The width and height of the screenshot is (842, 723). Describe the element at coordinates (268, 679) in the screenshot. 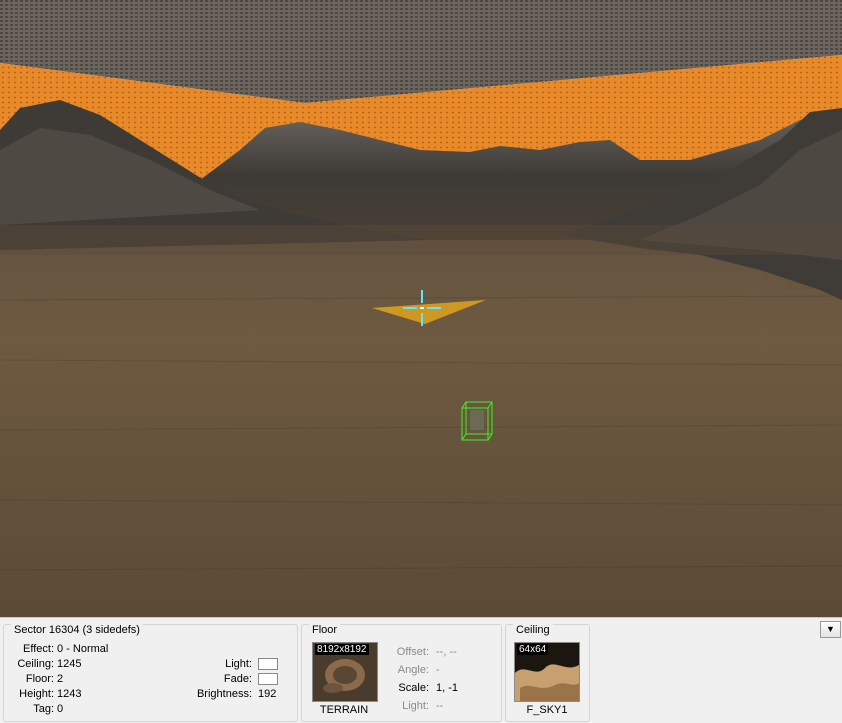

I see `fade-color-swatch` at that location.